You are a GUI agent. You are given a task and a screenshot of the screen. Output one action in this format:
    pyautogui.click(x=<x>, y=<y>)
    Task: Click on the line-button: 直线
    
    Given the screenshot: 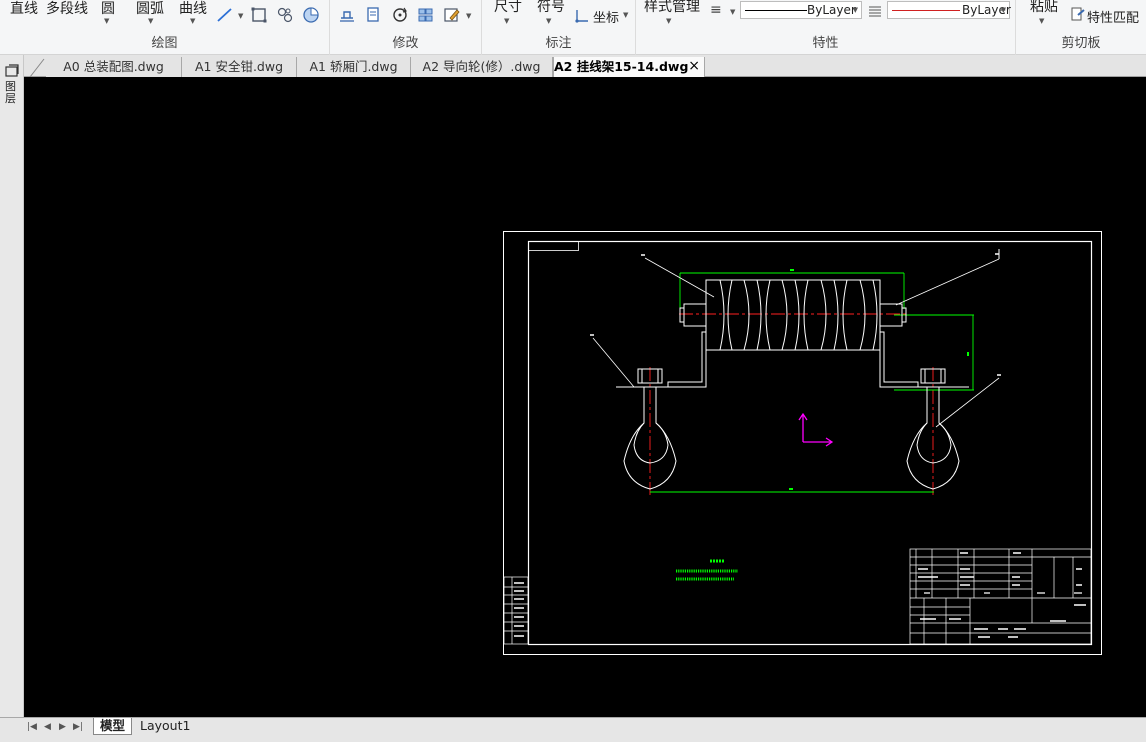 What is the action you would take?
    pyautogui.click(x=24, y=9)
    